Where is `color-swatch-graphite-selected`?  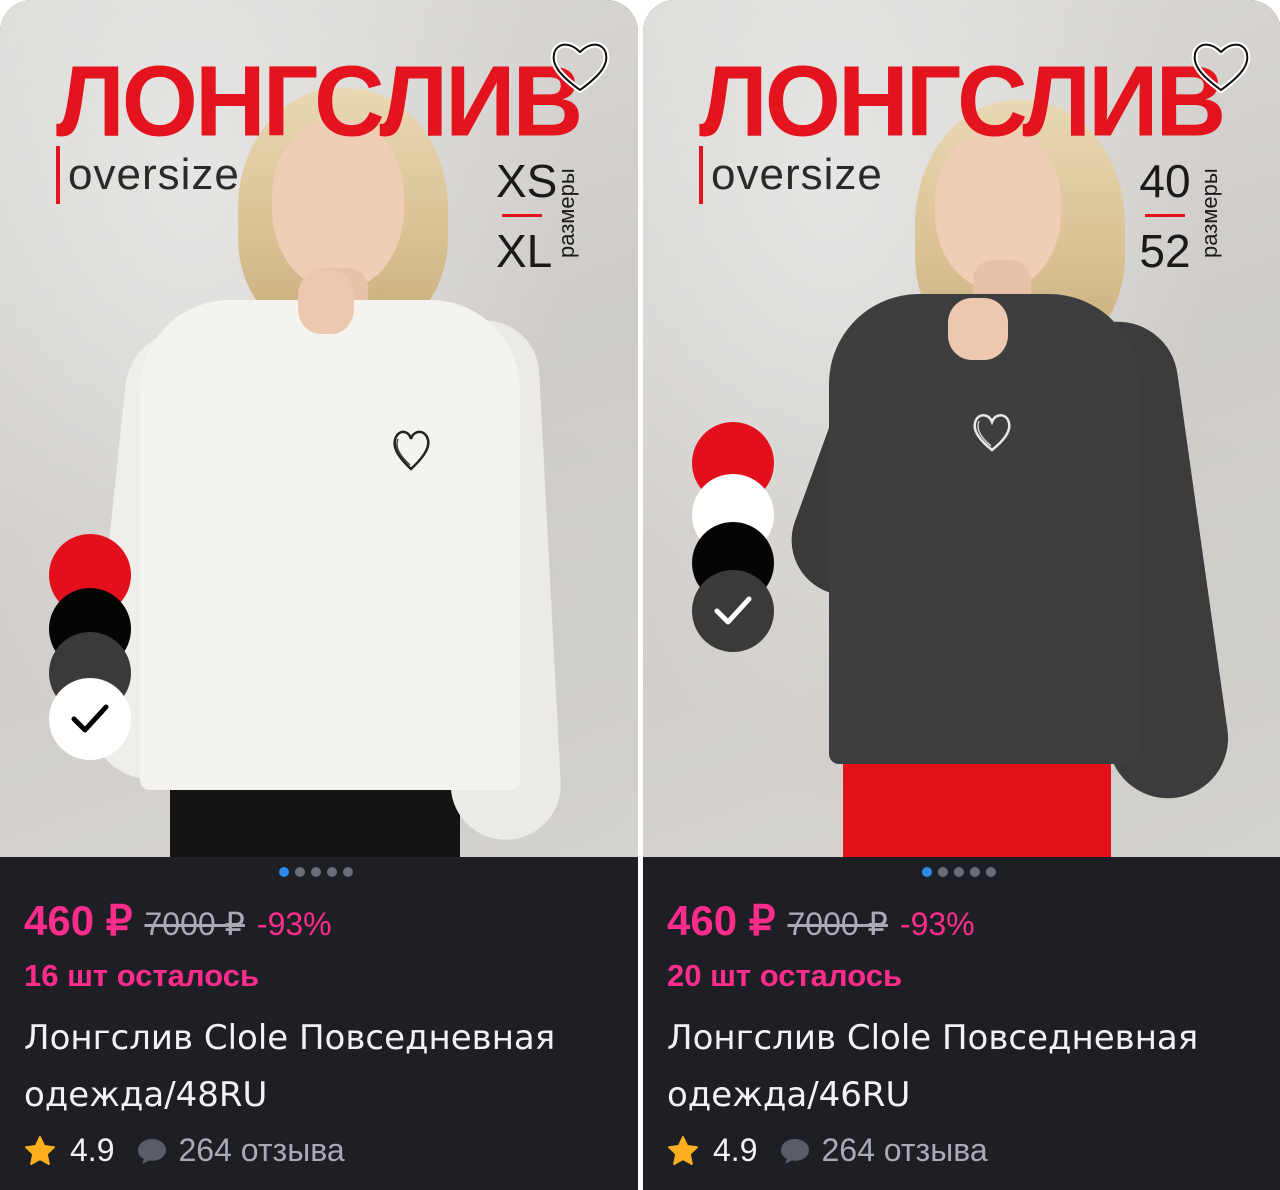 color-swatch-graphite-selected is located at coordinates (733, 611).